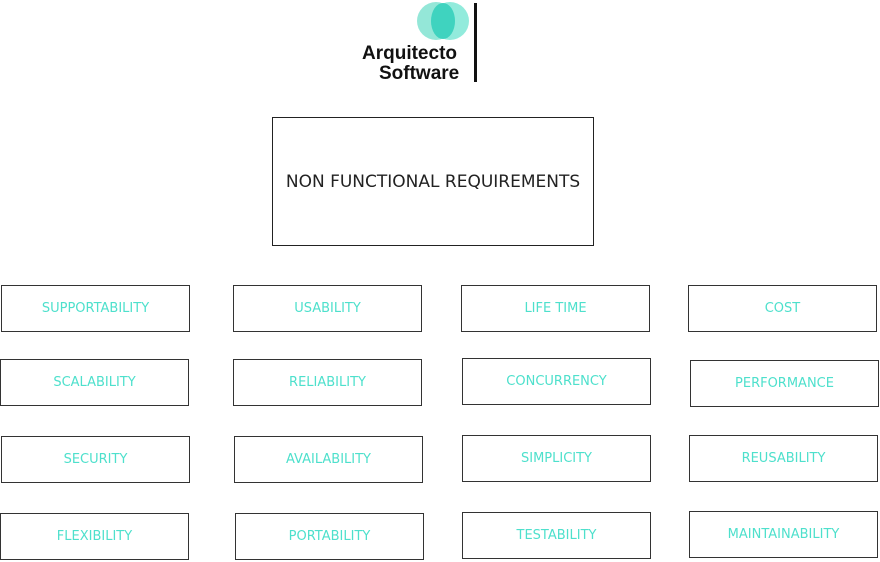 Image resolution: width=880 pixels, height=562 pixels. What do you see at coordinates (475, 42) in the screenshot?
I see `logo-divider` at bounding box center [475, 42].